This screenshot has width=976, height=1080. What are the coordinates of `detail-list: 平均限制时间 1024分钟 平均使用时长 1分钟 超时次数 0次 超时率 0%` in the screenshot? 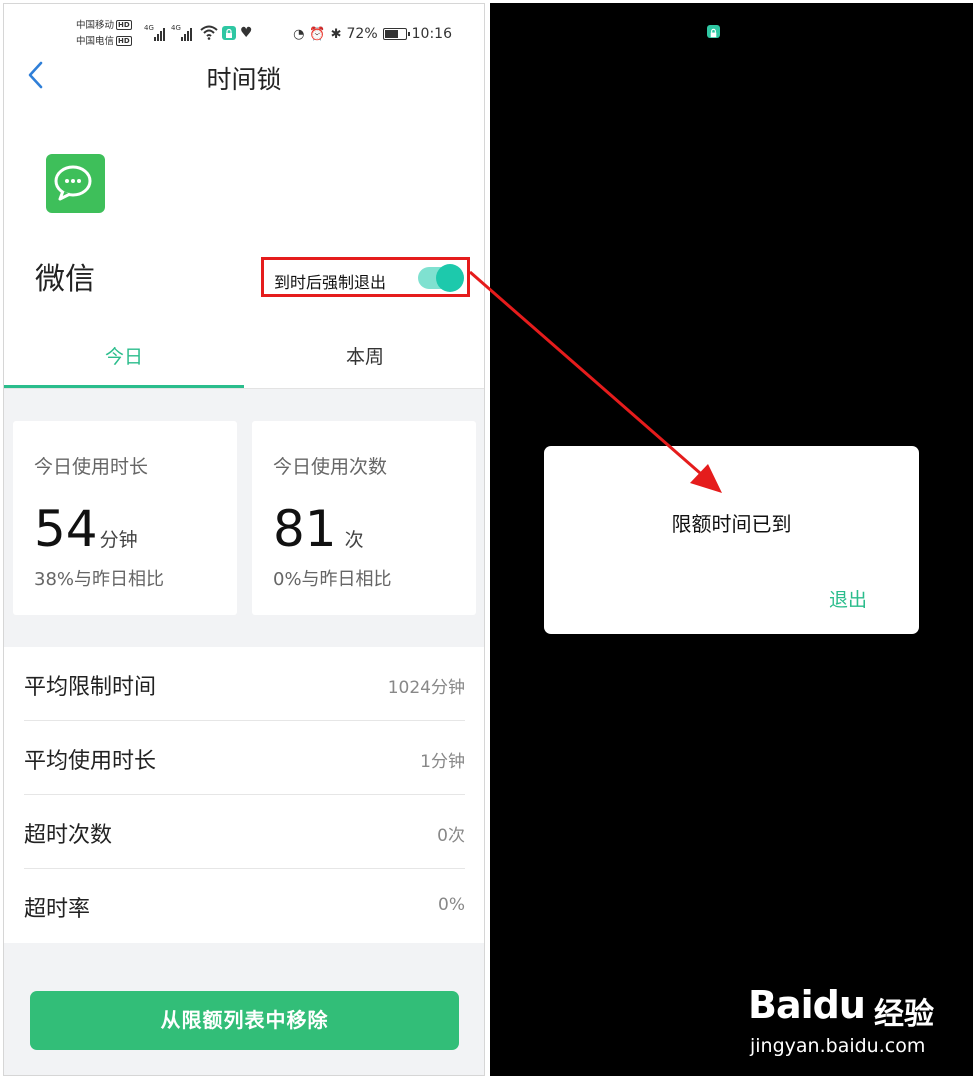 It's located at (244, 795).